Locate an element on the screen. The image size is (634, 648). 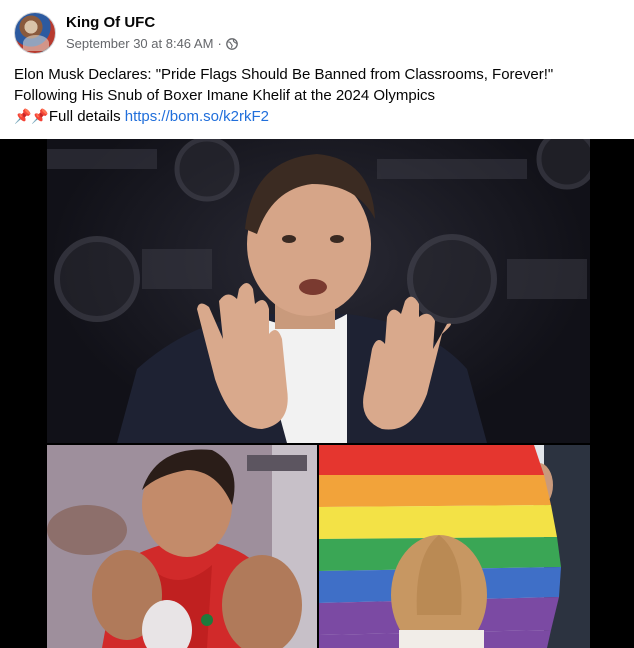
post-meta: King Of UFC September 30 at 8:46 AM · is located at coordinates (152, 33).